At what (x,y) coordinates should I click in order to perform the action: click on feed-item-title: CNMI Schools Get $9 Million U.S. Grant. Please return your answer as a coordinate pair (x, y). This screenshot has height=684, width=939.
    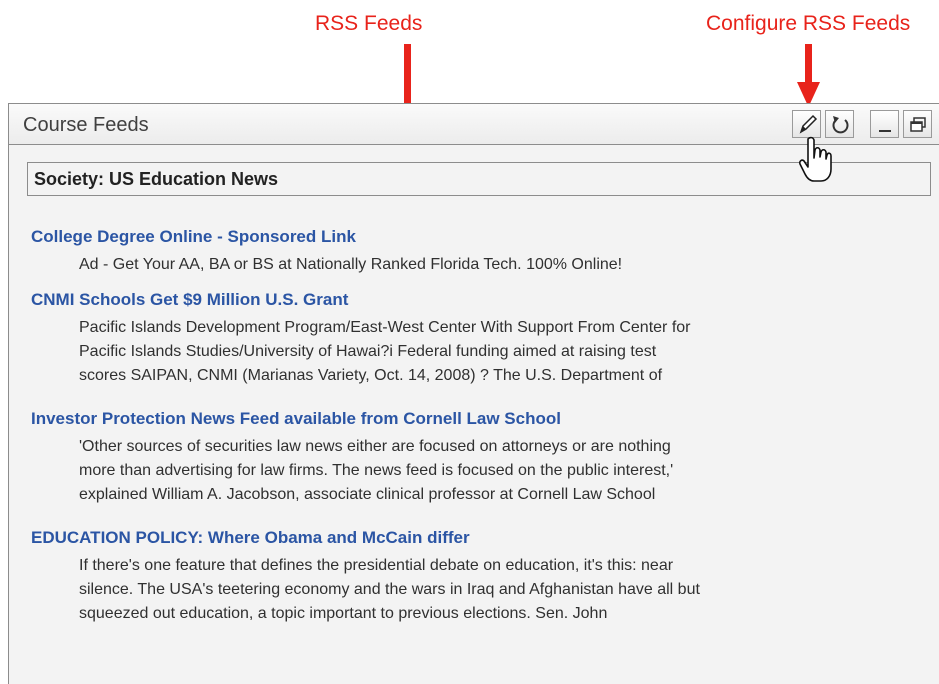
    Looking at the image, I should click on (189, 300).